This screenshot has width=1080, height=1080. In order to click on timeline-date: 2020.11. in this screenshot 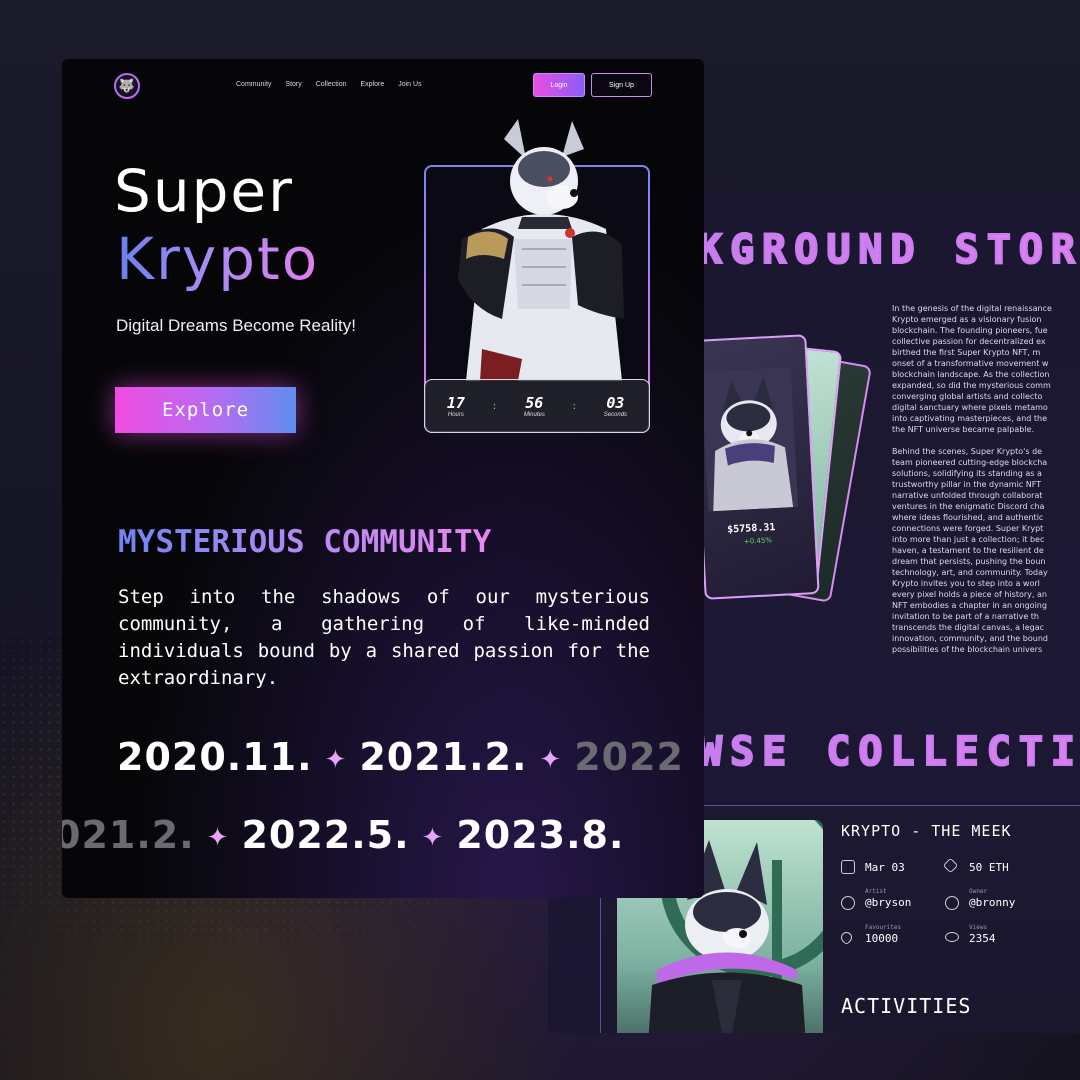, I will do `click(215, 757)`.